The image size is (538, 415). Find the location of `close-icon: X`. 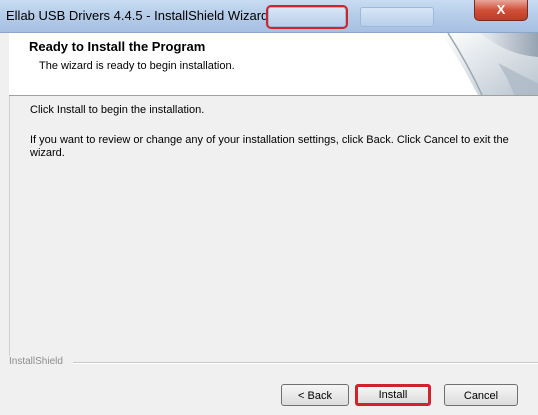

close-icon: X is located at coordinates (501, 9).